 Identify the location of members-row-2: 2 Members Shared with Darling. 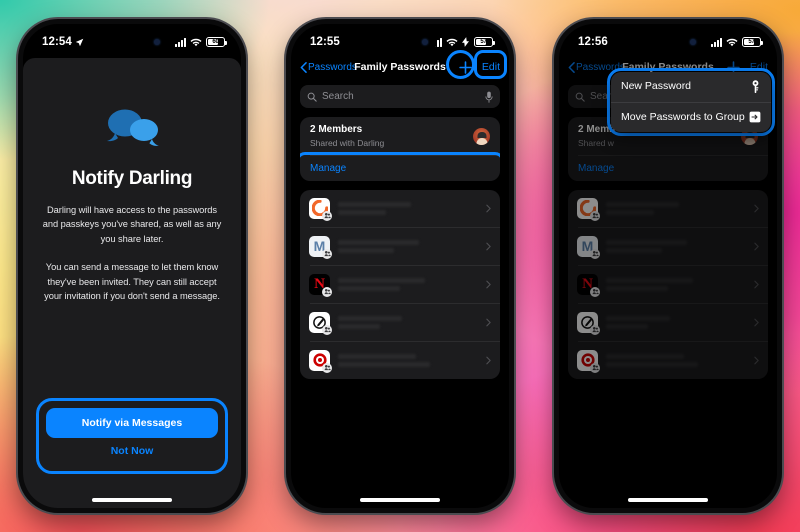
(400, 136).